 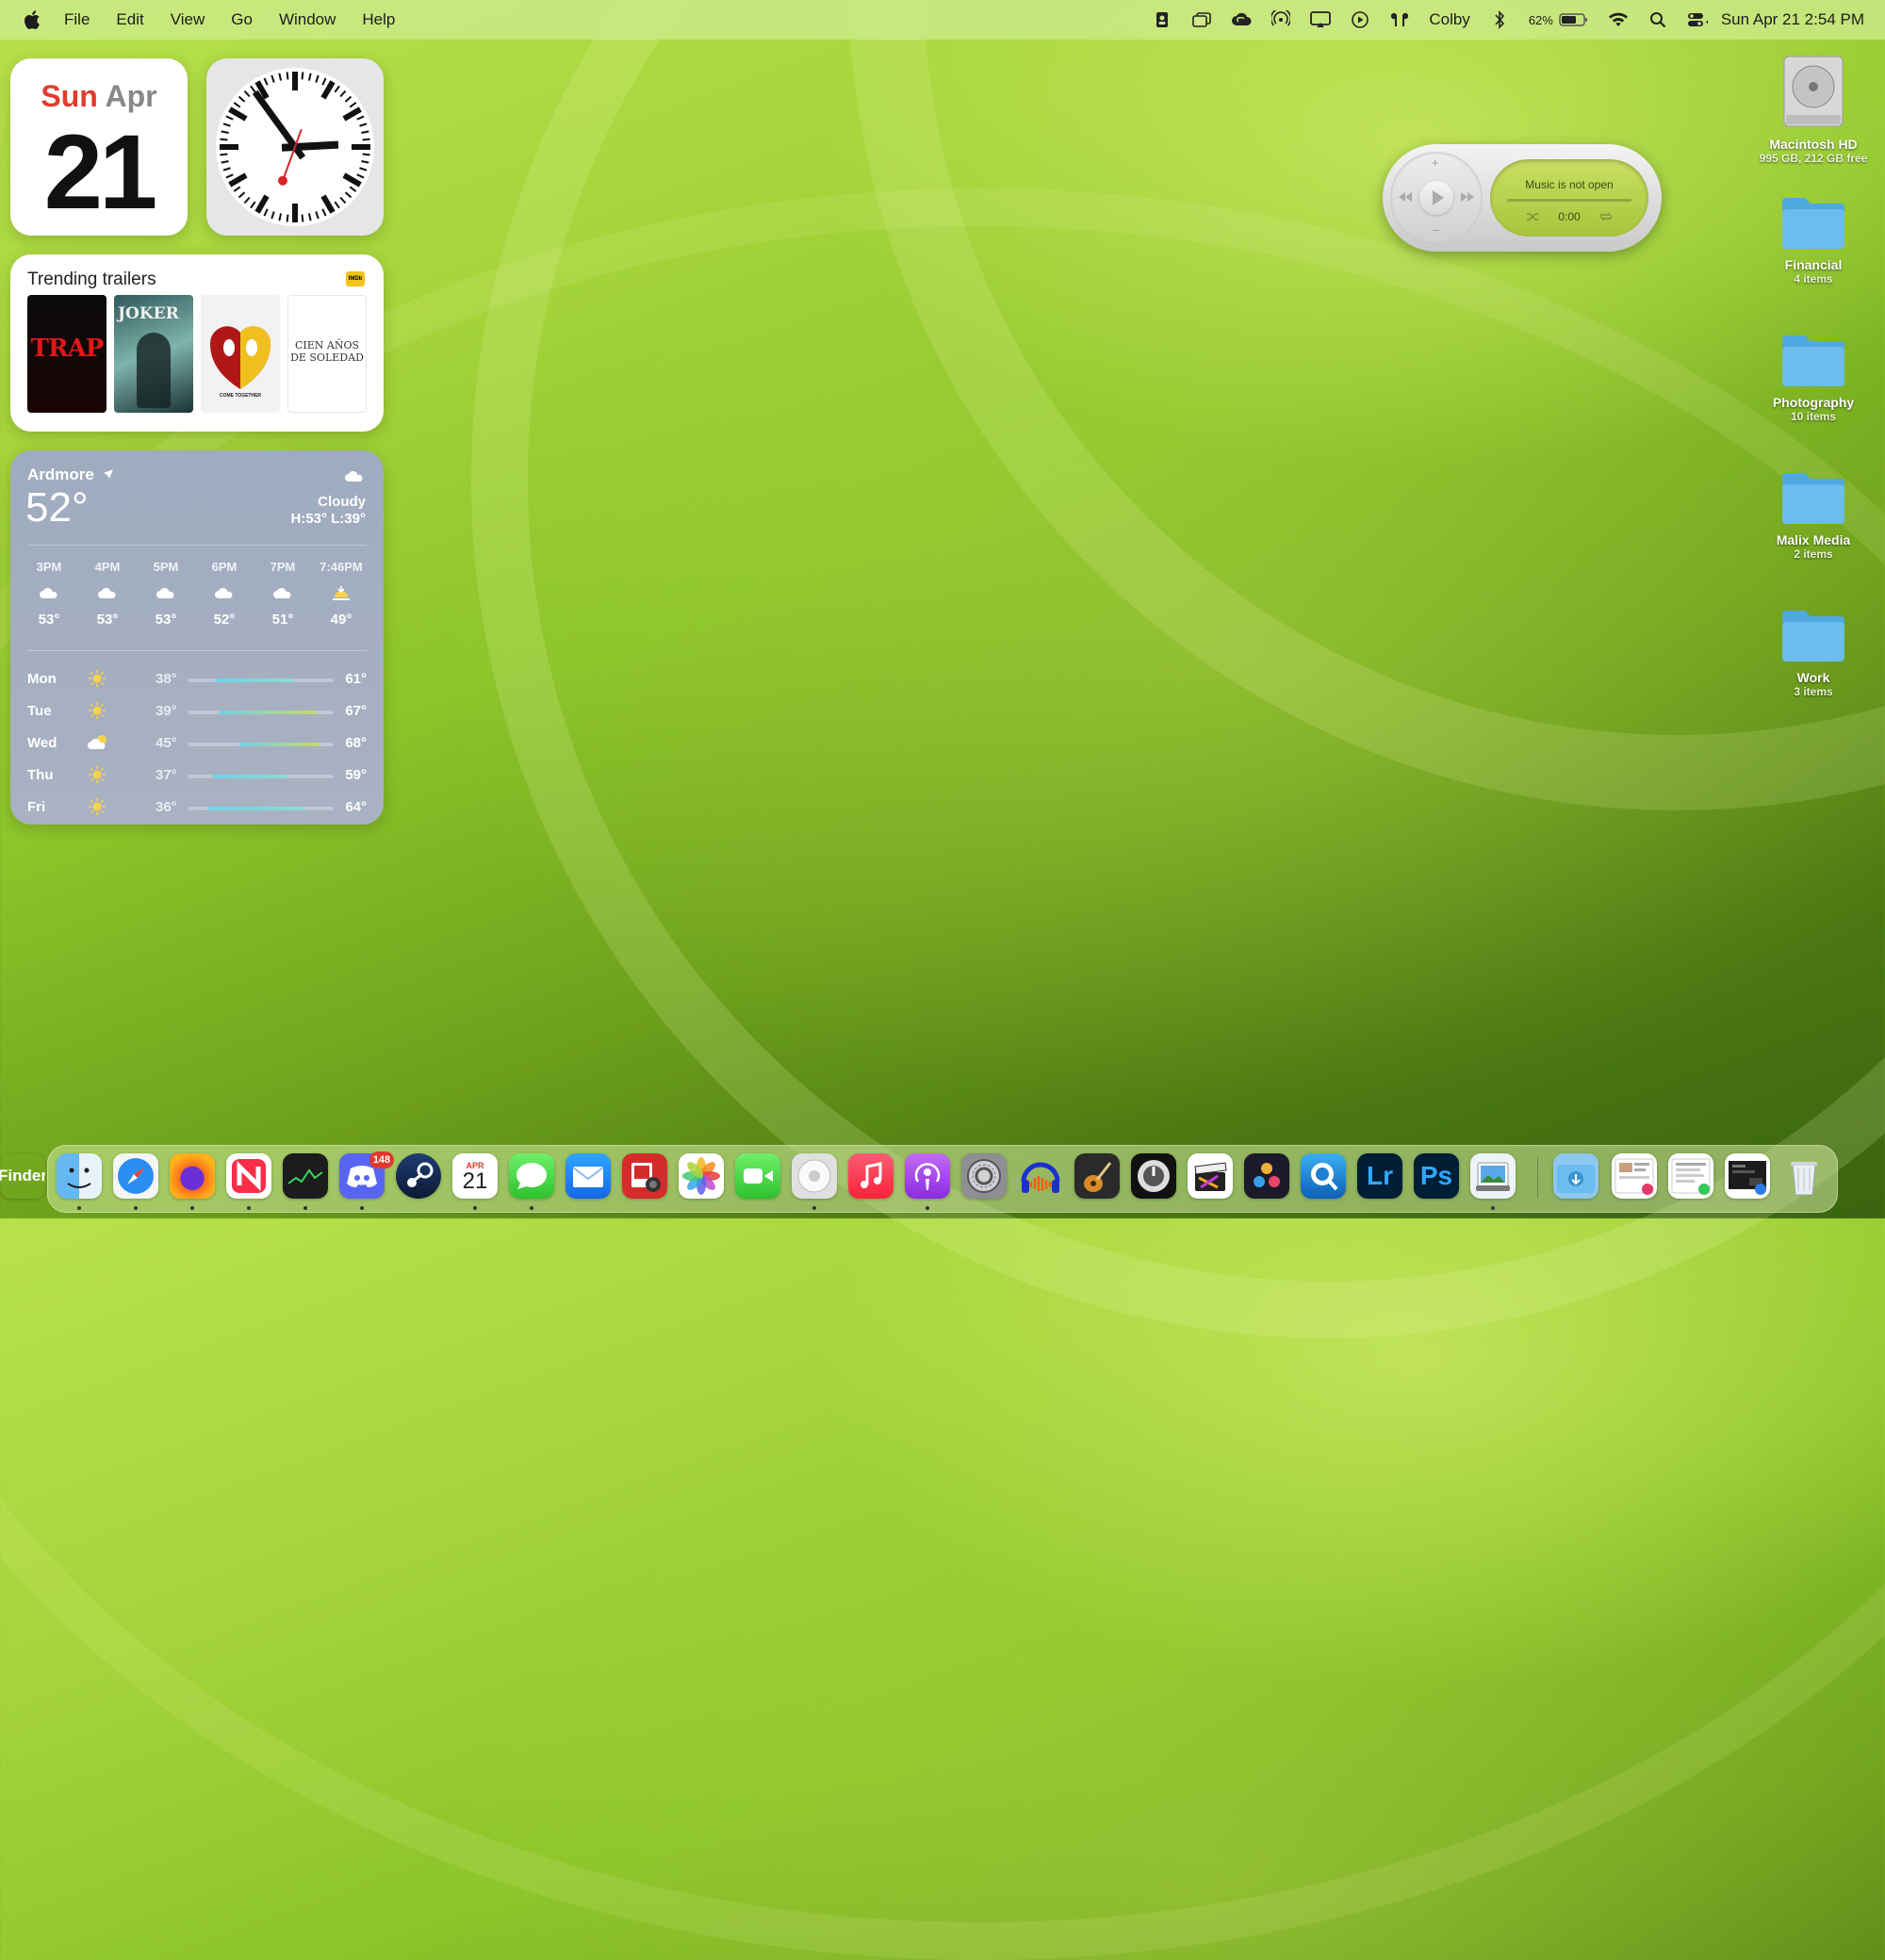 What do you see at coordinates (98, 777) in the screenshot?
I see `sun-icon` at bounding box center [98, 777].